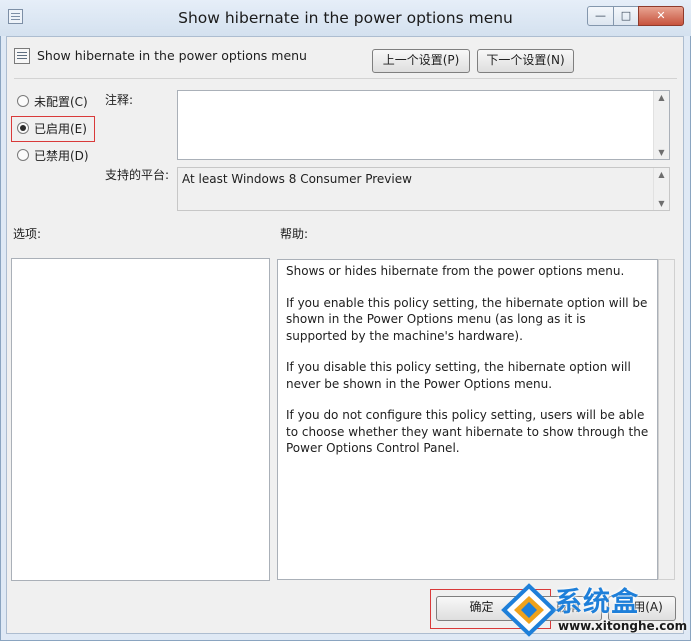 The width and height of the screenshot is (691, 641). I want to click on radio-label: 未配置(C), so click(61, 101).